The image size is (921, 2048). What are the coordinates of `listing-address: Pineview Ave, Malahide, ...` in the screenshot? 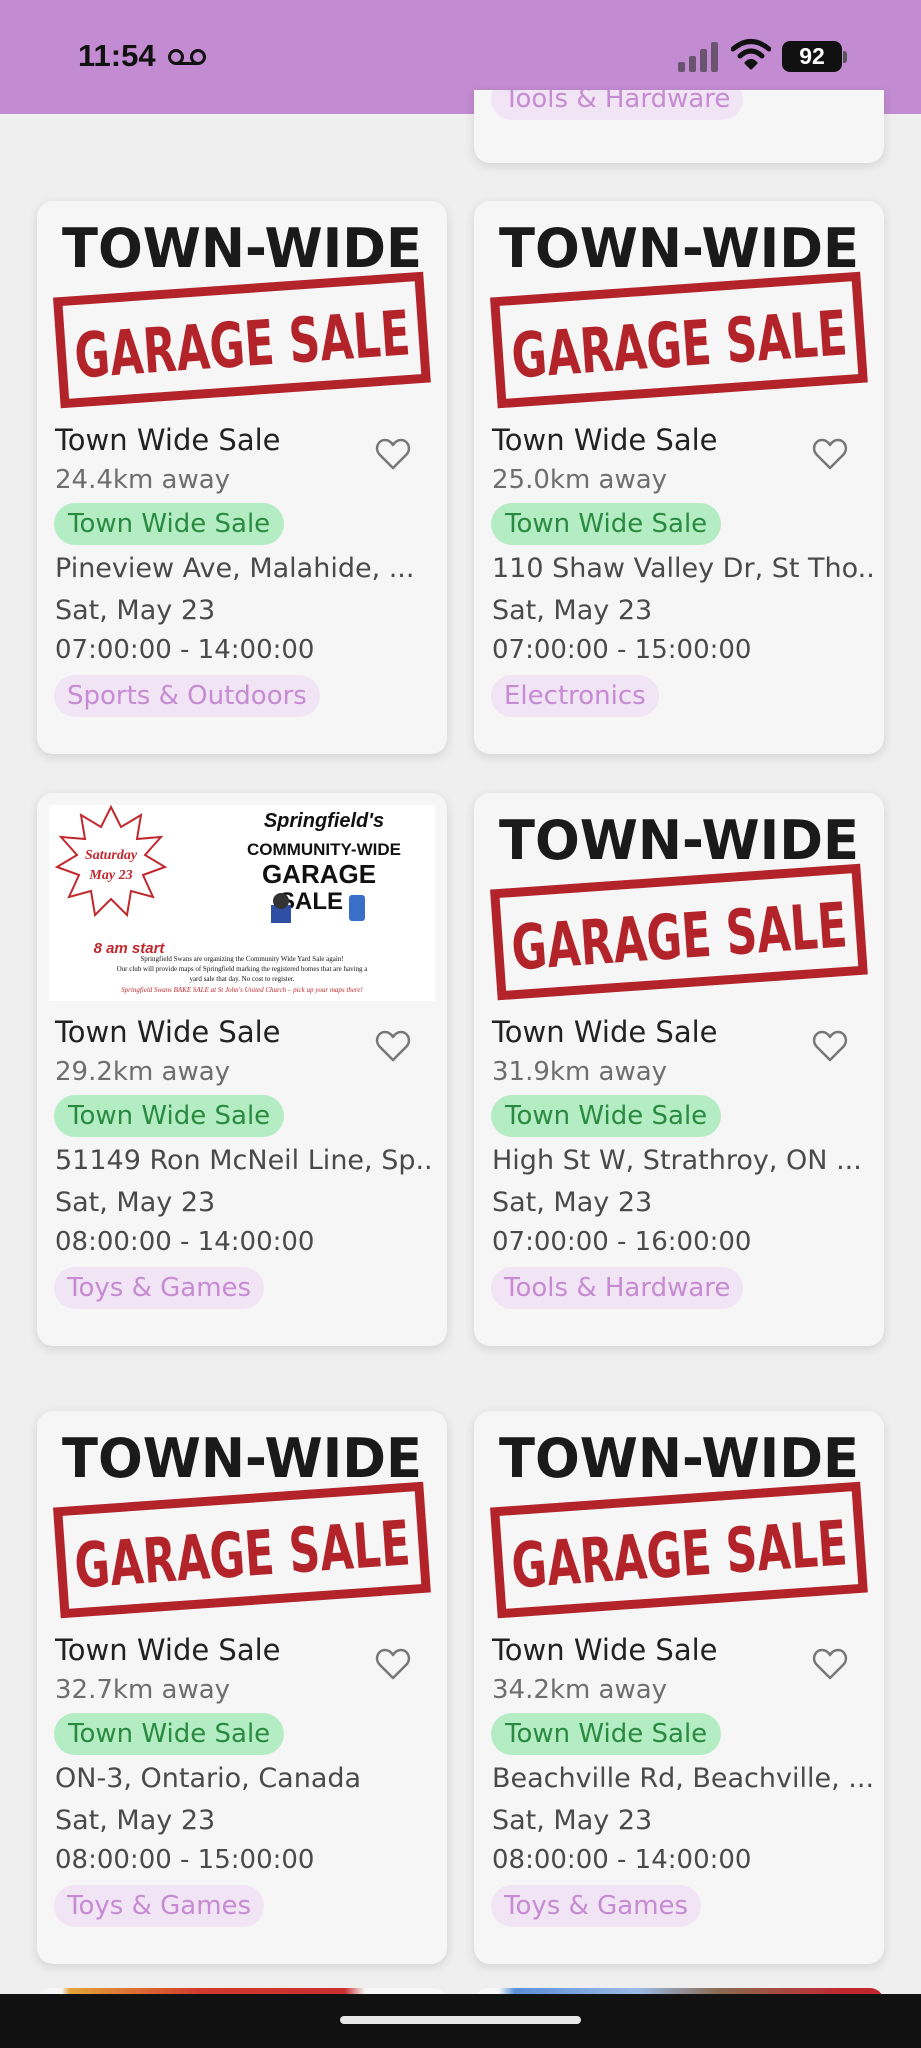 It's located at (235, 568).